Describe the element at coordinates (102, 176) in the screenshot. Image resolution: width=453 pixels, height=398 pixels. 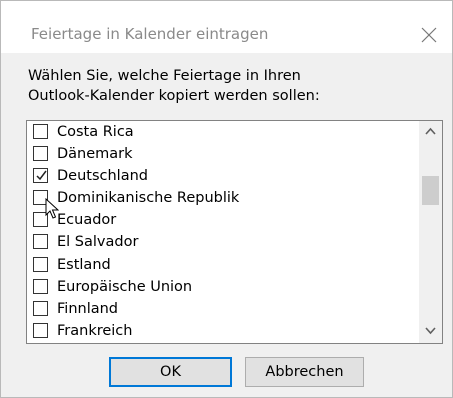
I see `country-label: Deutschland` at that location.